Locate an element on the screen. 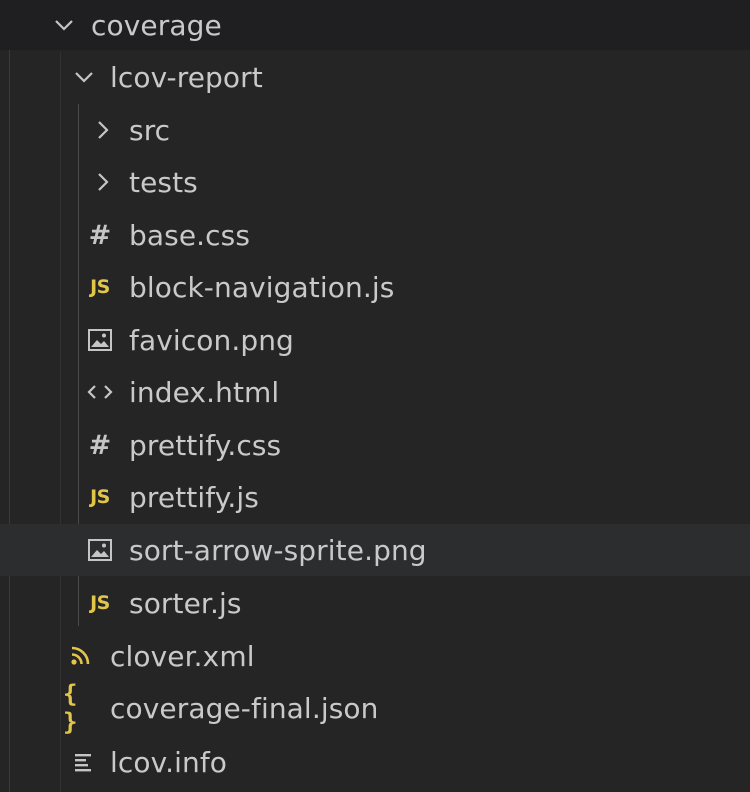  file-sorter-js: JS sorter.js is located at coordinates (375, 603).